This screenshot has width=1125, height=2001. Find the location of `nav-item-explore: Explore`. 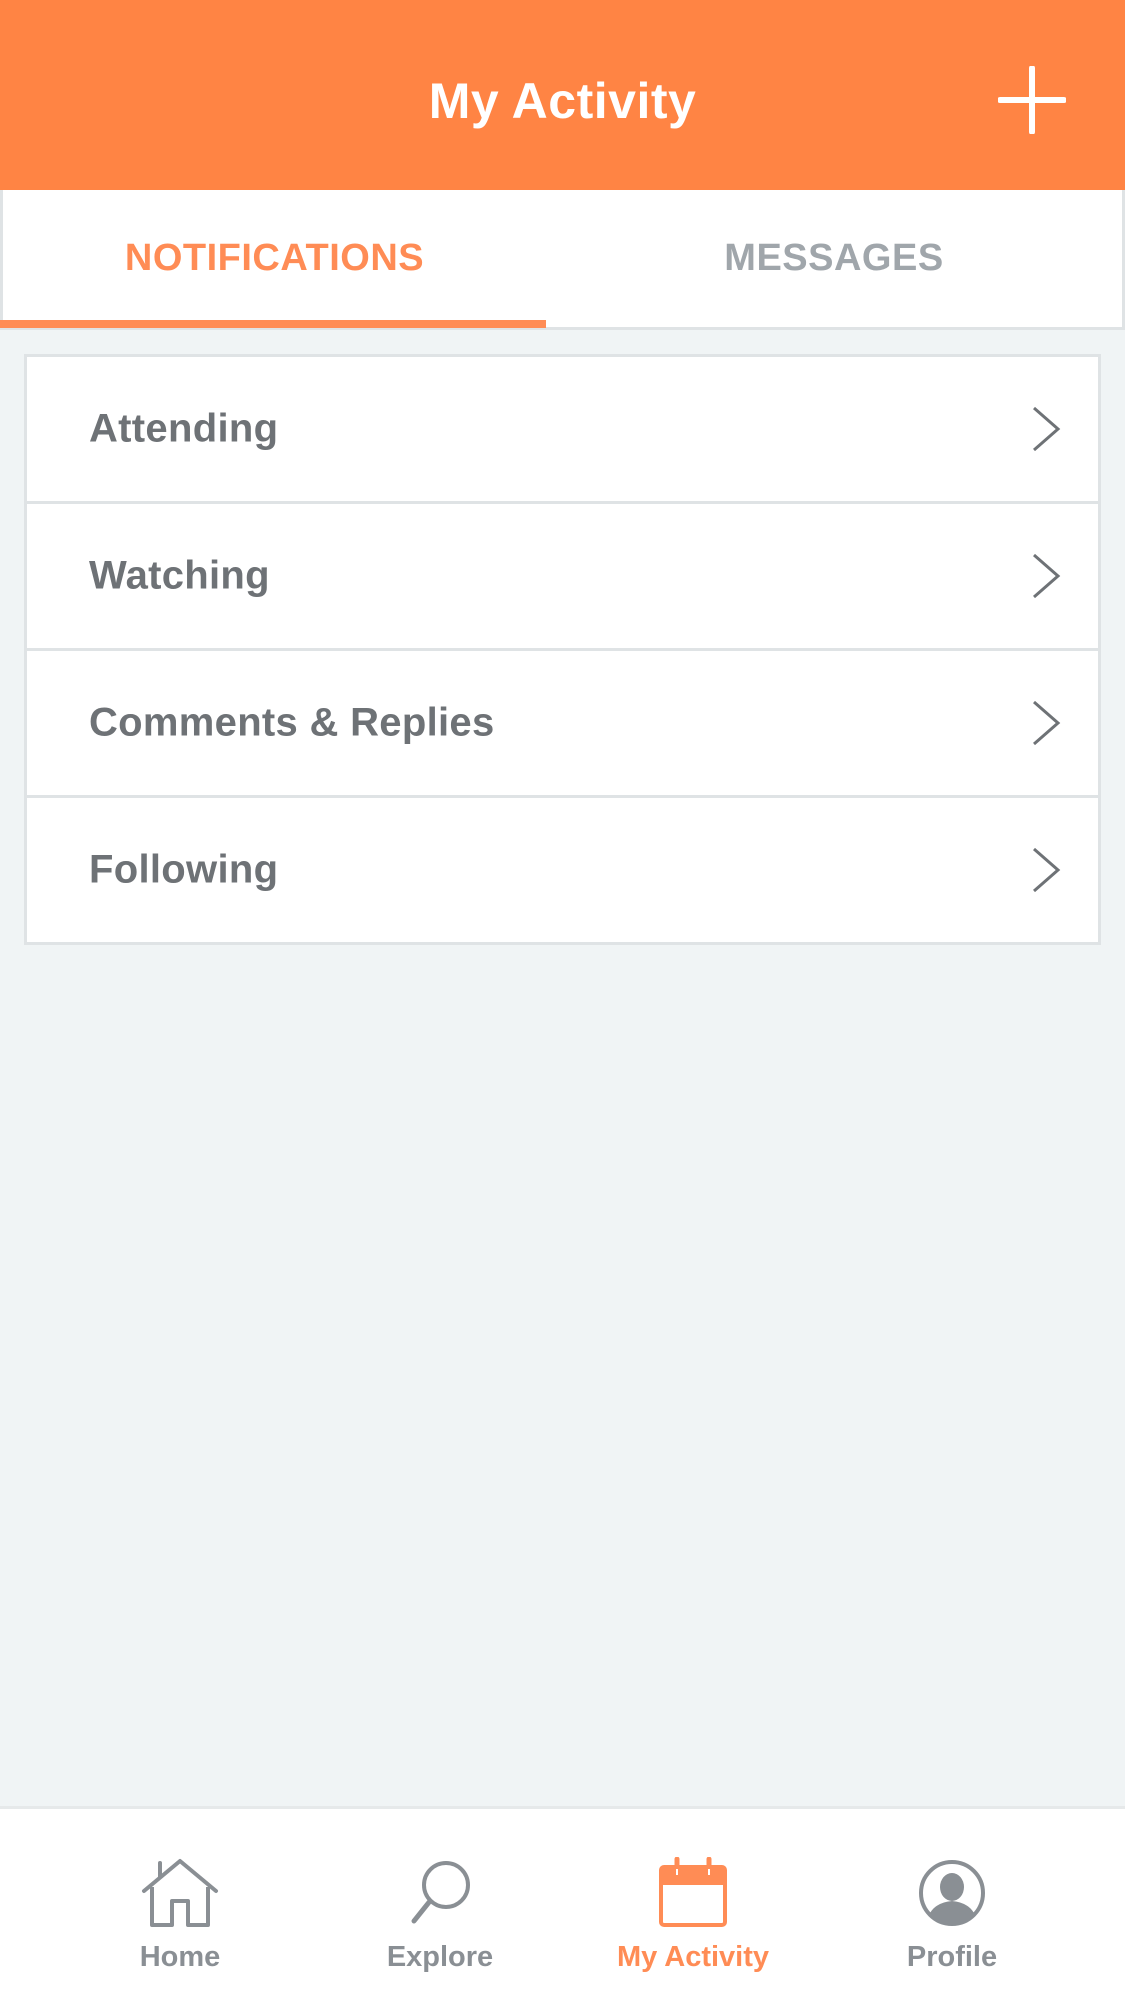

nav-item-explore: Explore is located at coordinates (440, 1905).